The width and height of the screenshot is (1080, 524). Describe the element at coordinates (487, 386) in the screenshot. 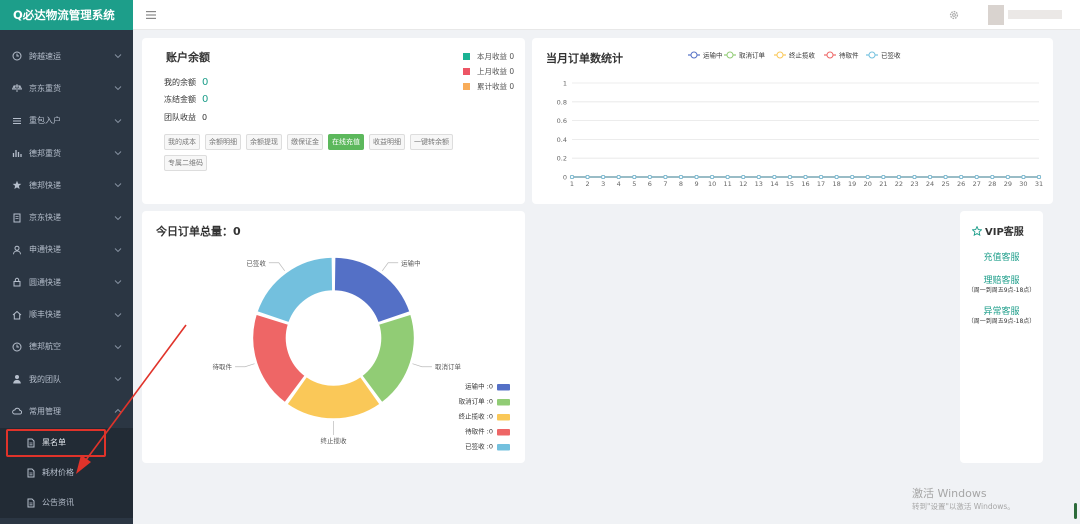

I see `legend-item: 运输中 :0` at that location.